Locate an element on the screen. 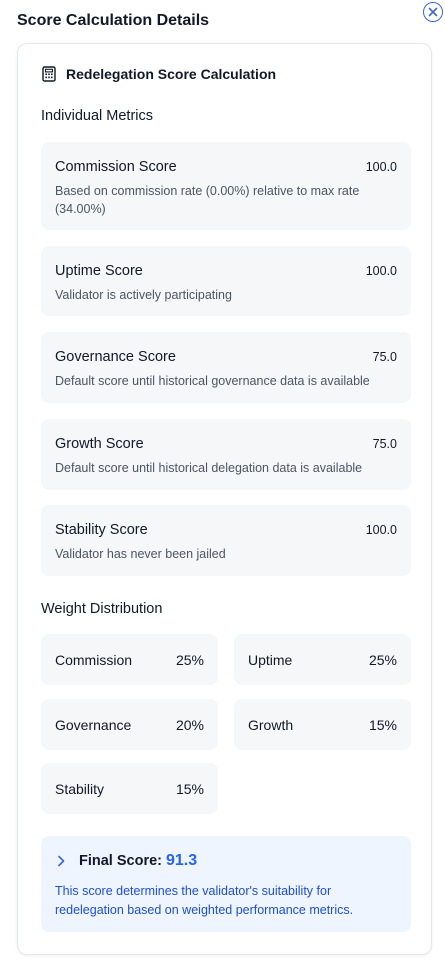  weight-value: 20% is located at coordinates (189, 724).